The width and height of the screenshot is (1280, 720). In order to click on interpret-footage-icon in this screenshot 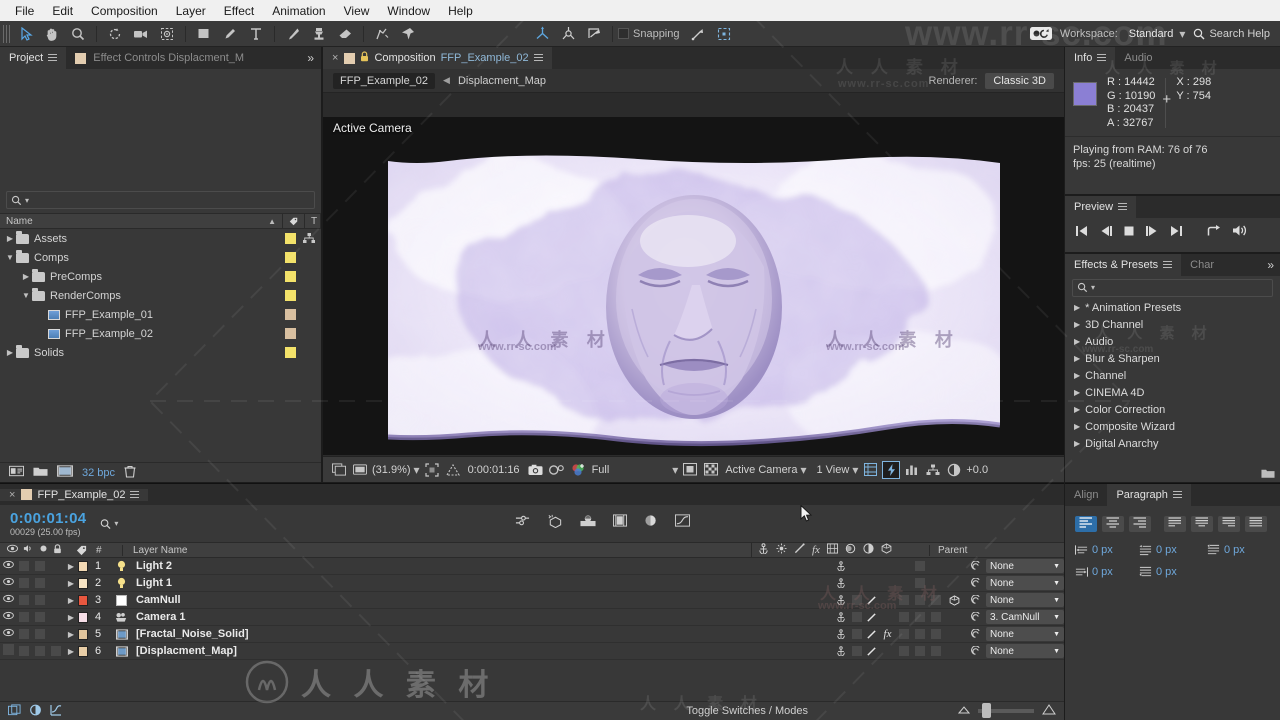, I will do `click(16, 472)`.